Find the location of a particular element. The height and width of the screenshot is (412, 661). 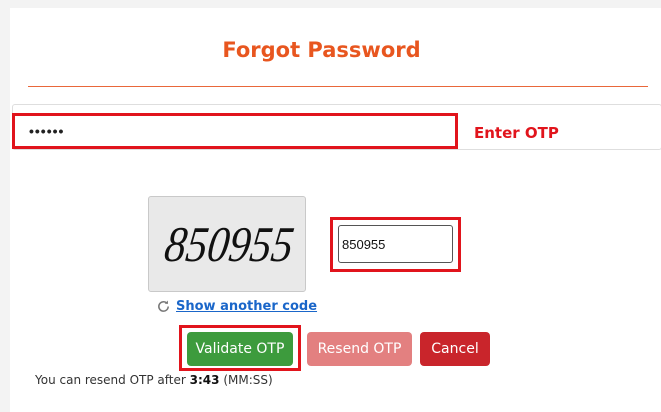

resend-otp-button: Resend OTP is located at coordinates (359, 349).